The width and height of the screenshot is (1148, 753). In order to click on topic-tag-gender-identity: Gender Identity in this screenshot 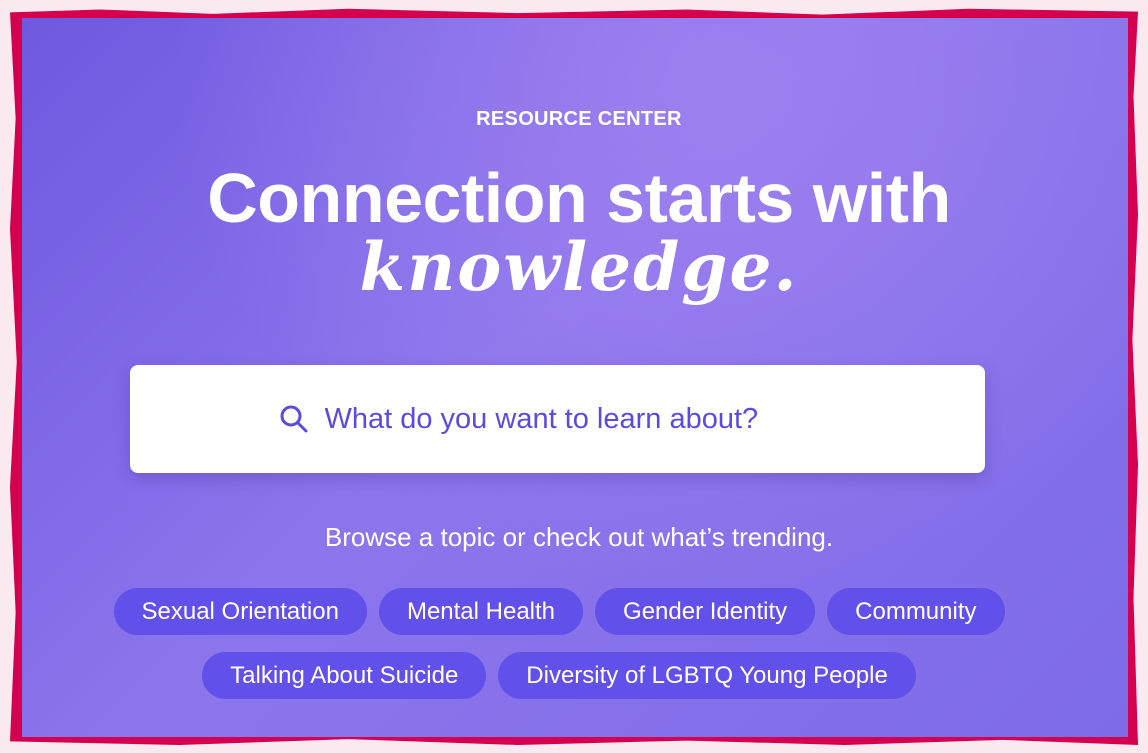, I will do `click(705, 611)`.